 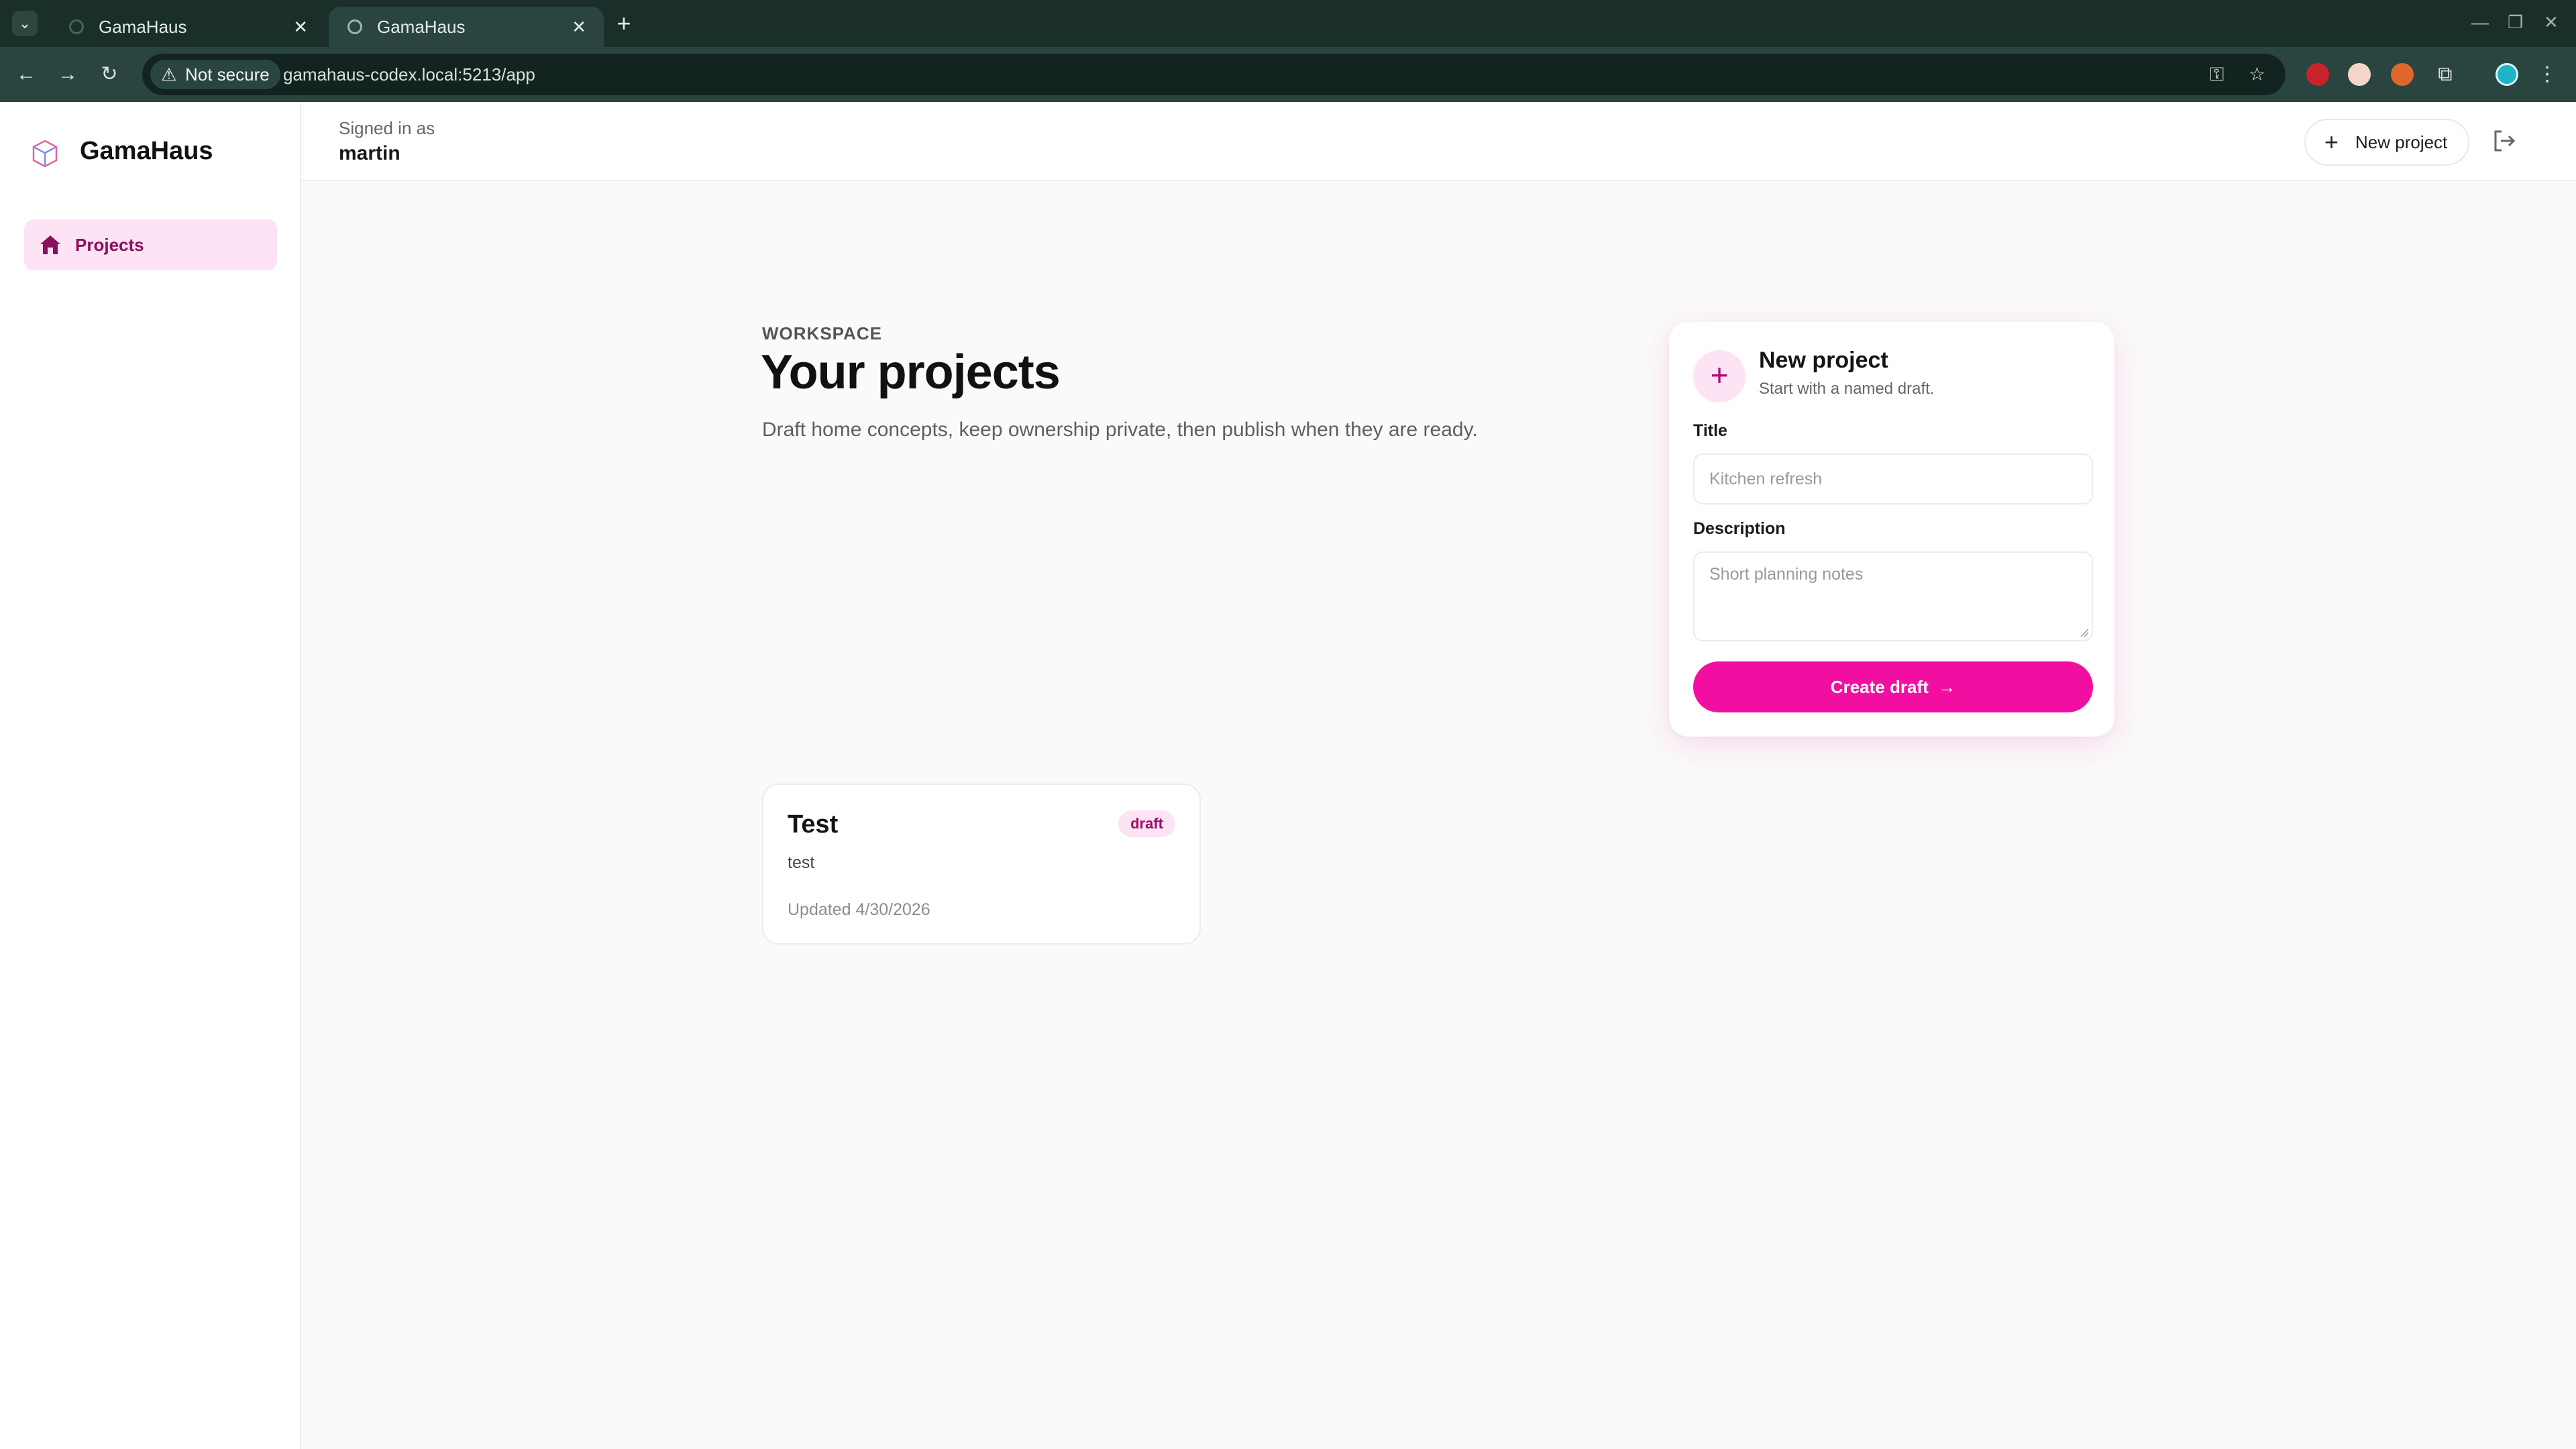 What do you see at coordinates (813, 824) in the screenshot?
I see `project-title: Test` at bounding box center [813, 824].